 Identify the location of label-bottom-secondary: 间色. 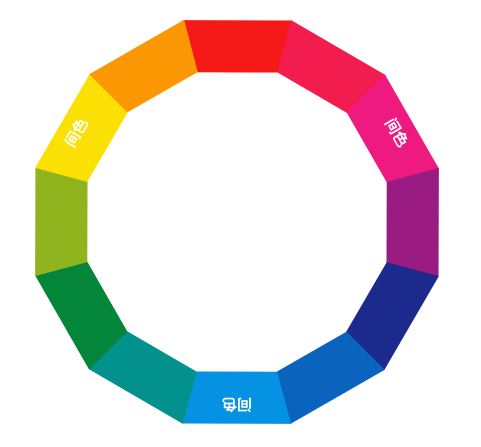
(237, 405).